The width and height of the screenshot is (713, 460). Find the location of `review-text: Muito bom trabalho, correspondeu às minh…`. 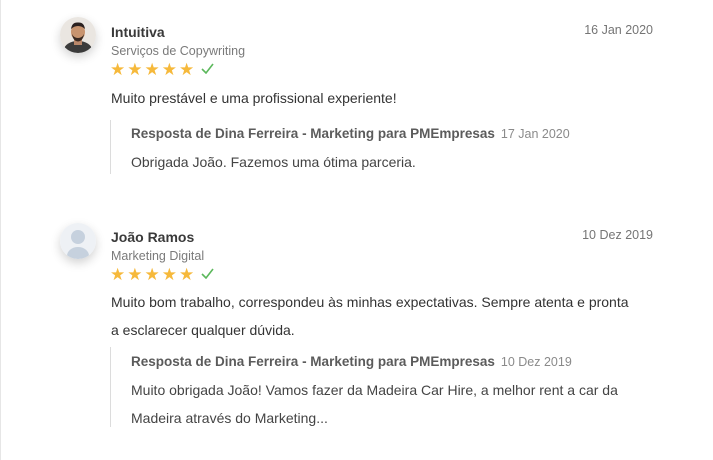

review-text: Muito bom trabalho, correspondeu às minh… is located at coordinates (370, 316).